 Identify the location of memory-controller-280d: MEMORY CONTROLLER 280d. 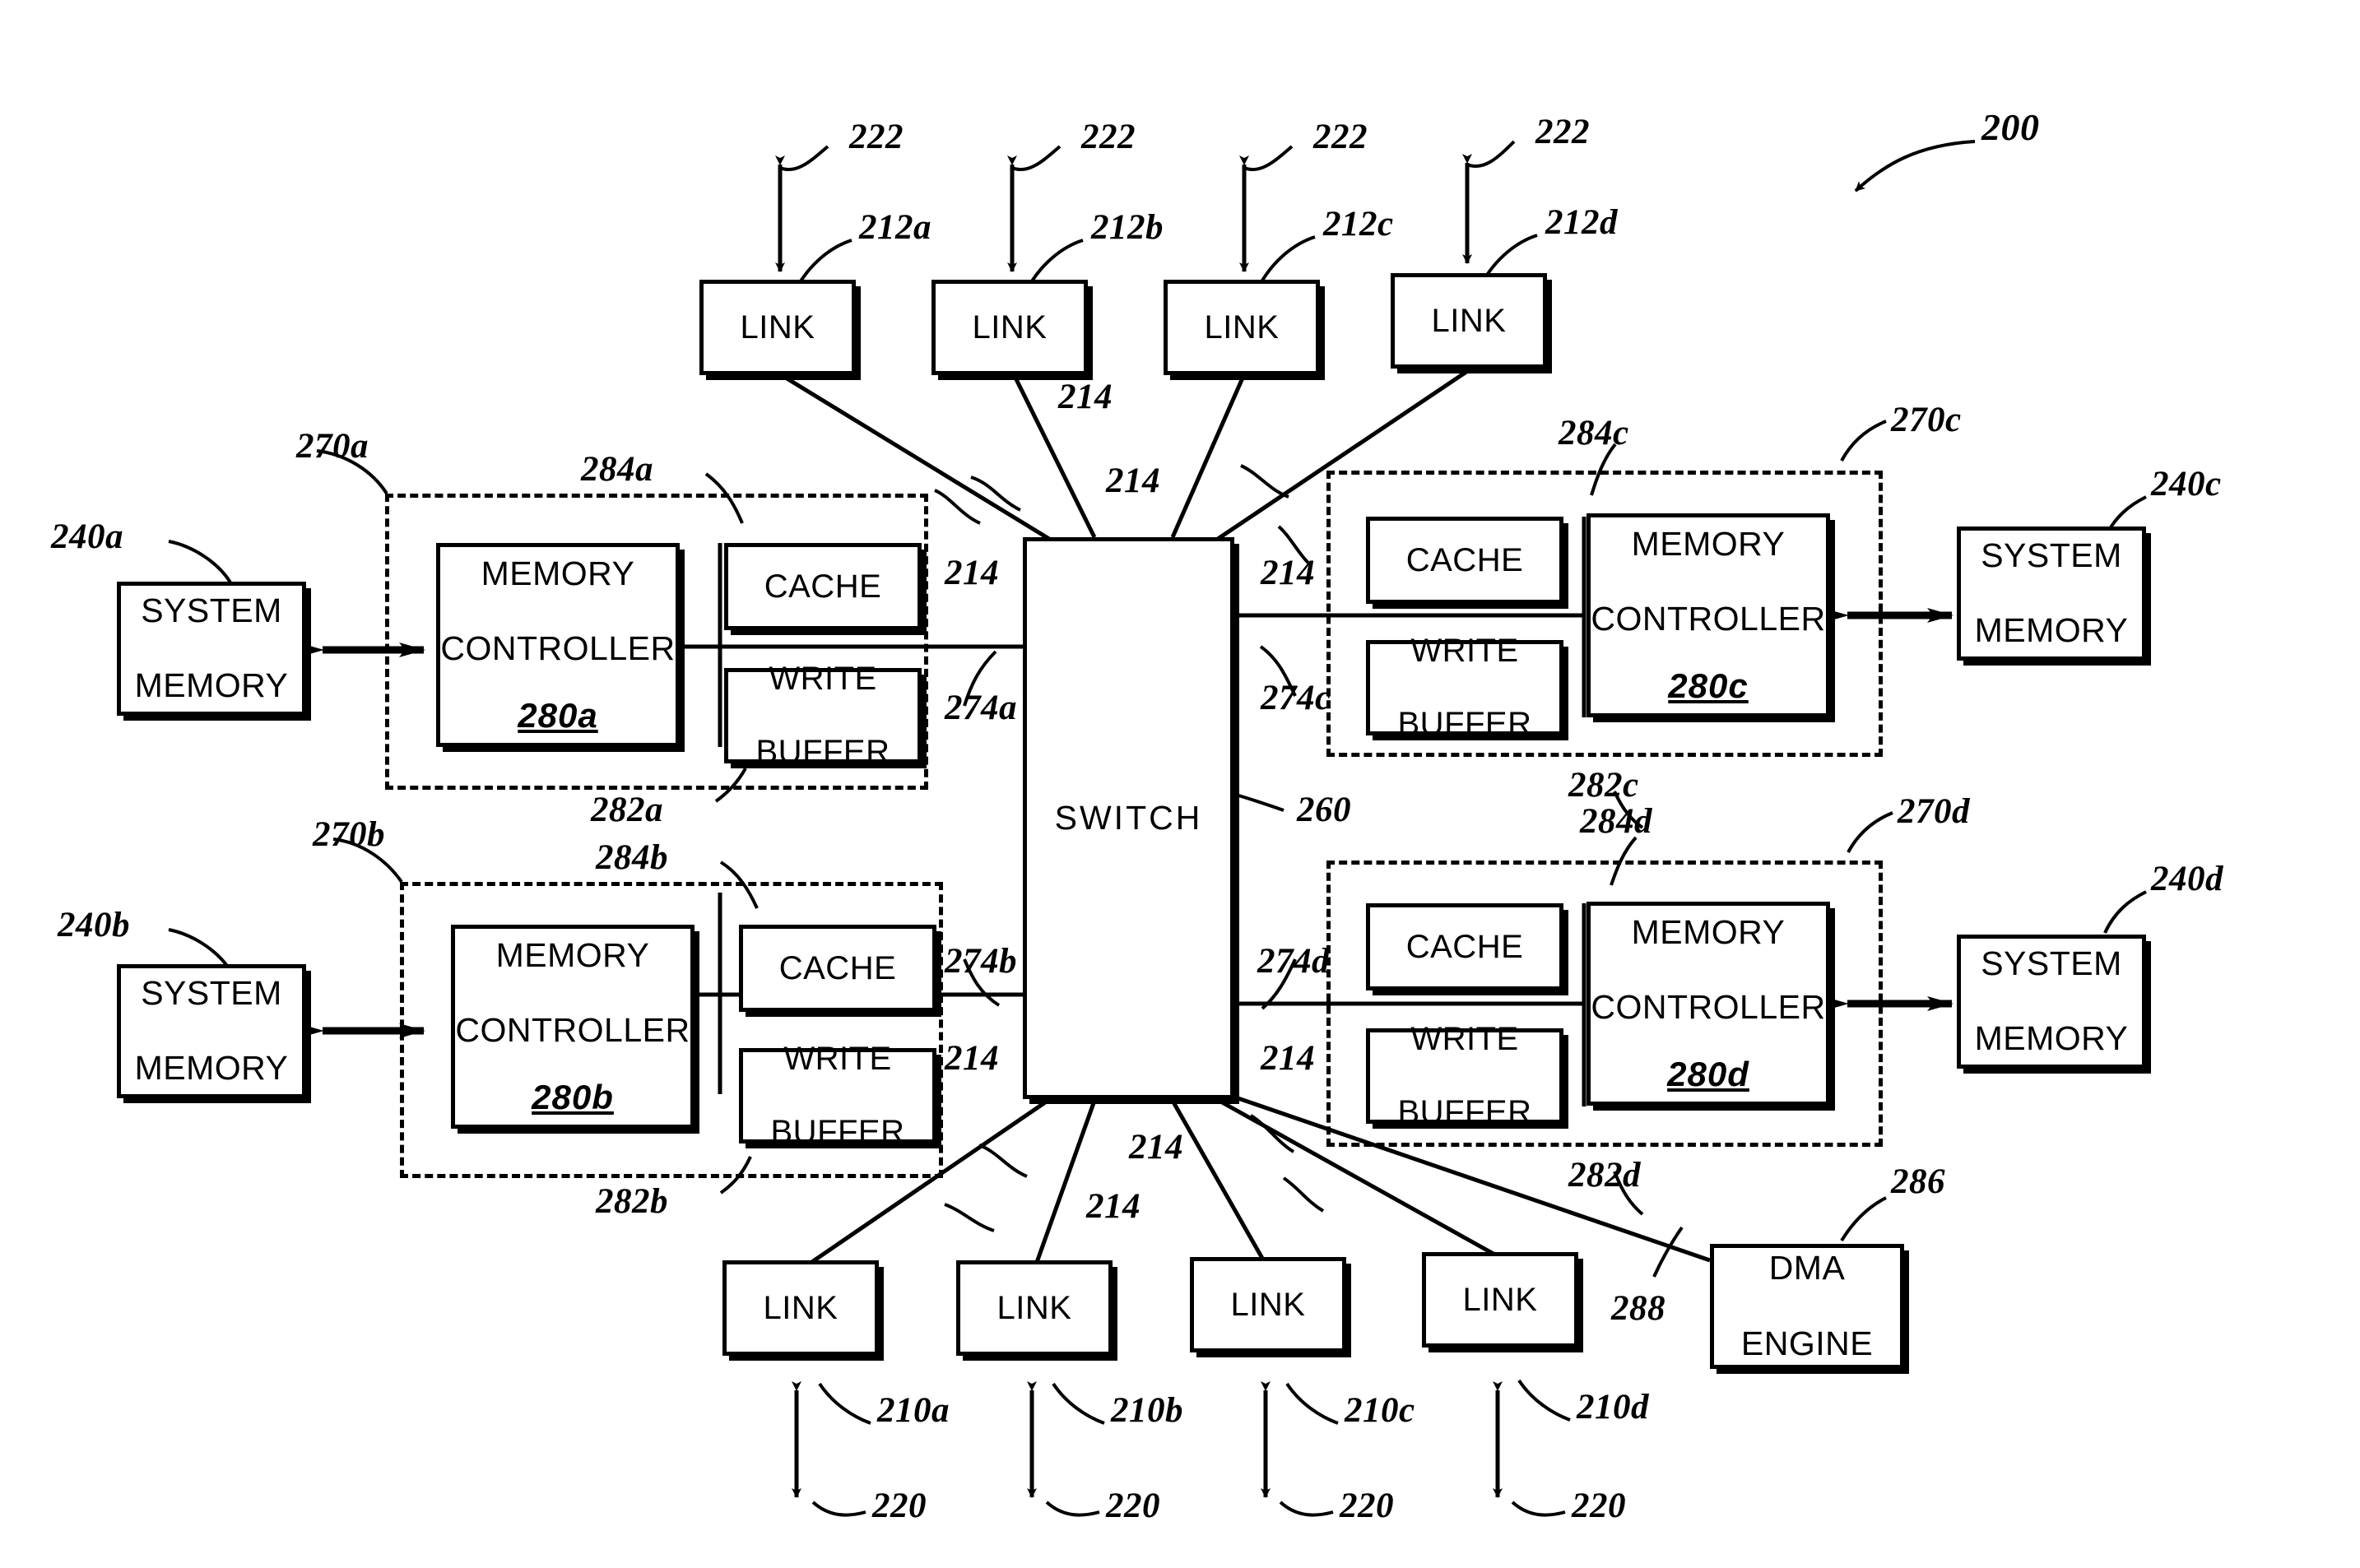
(1708, 1004).